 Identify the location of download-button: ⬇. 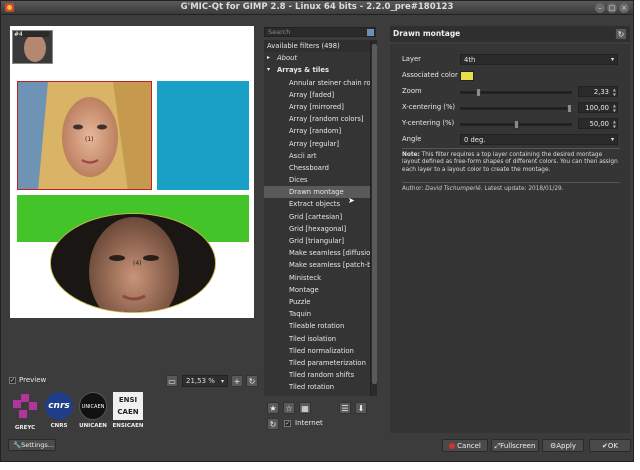
(361, 408).